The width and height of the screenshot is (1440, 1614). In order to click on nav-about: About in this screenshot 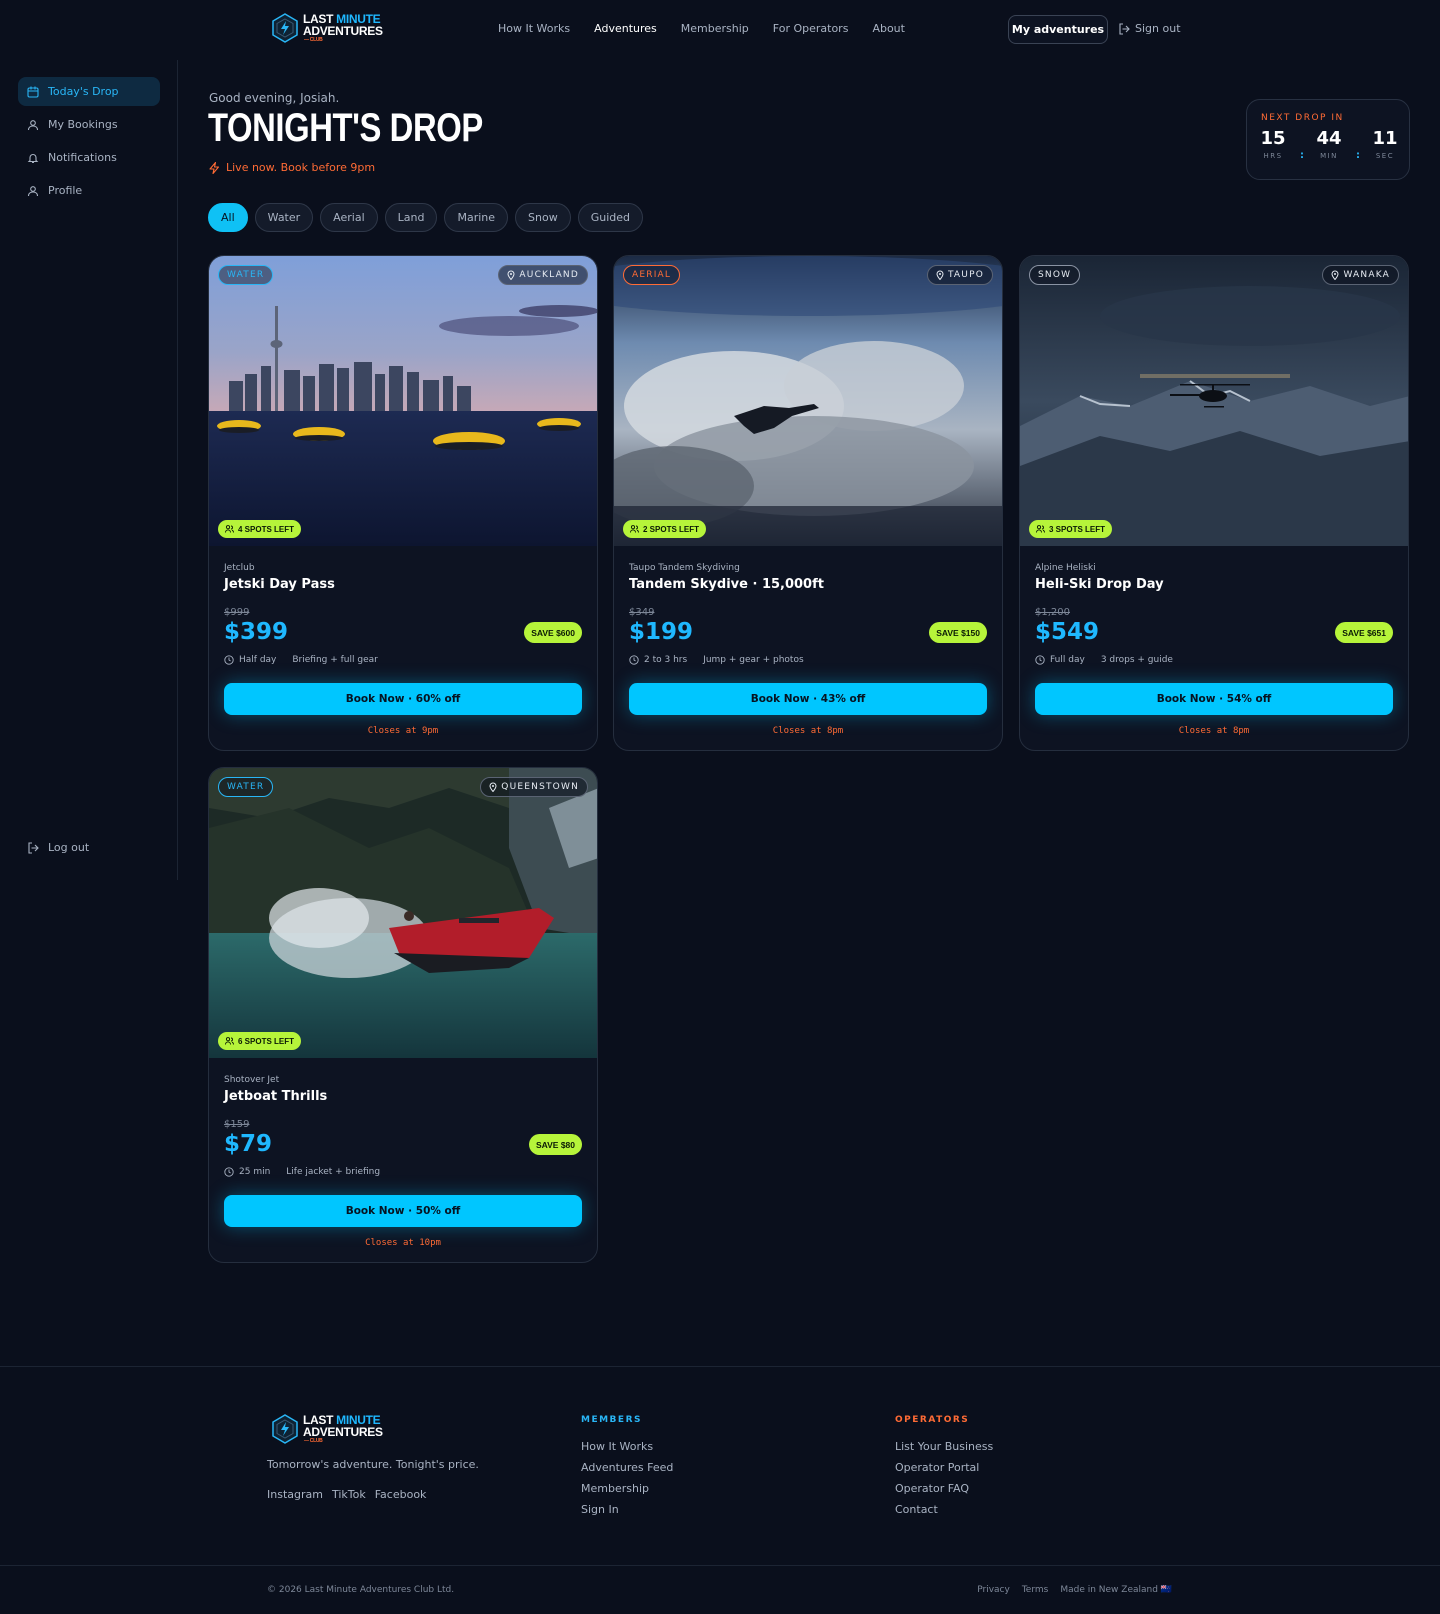, I will do `click(888, 28)`.